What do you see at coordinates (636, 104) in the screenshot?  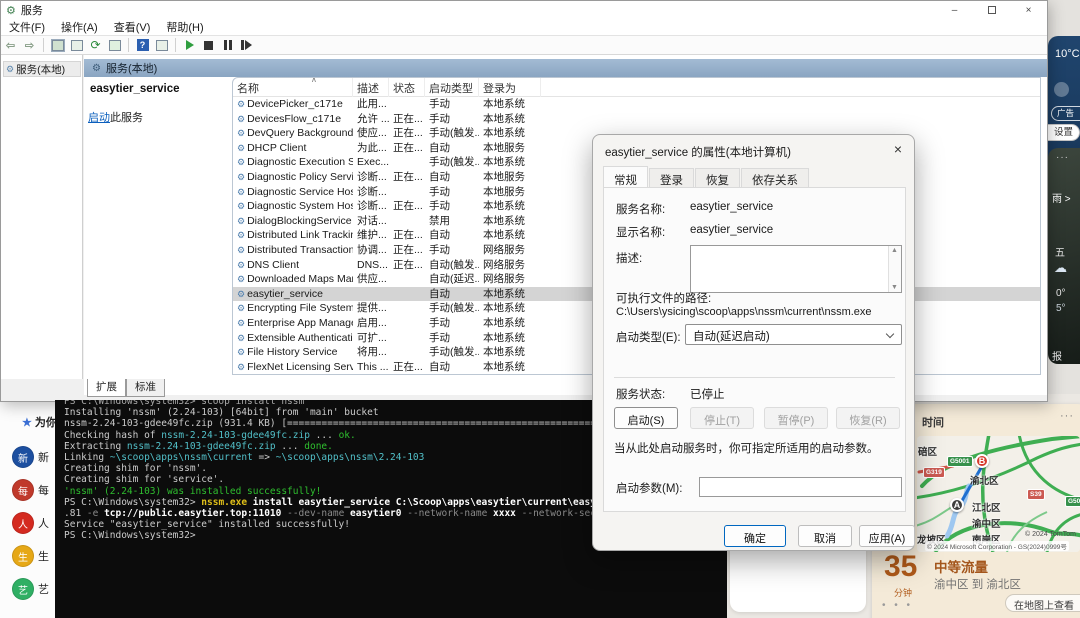 I see `service-row: ⚙ DevicePicker_c171e 此用... 手动 本地系统` at bounding box center [636, 104].